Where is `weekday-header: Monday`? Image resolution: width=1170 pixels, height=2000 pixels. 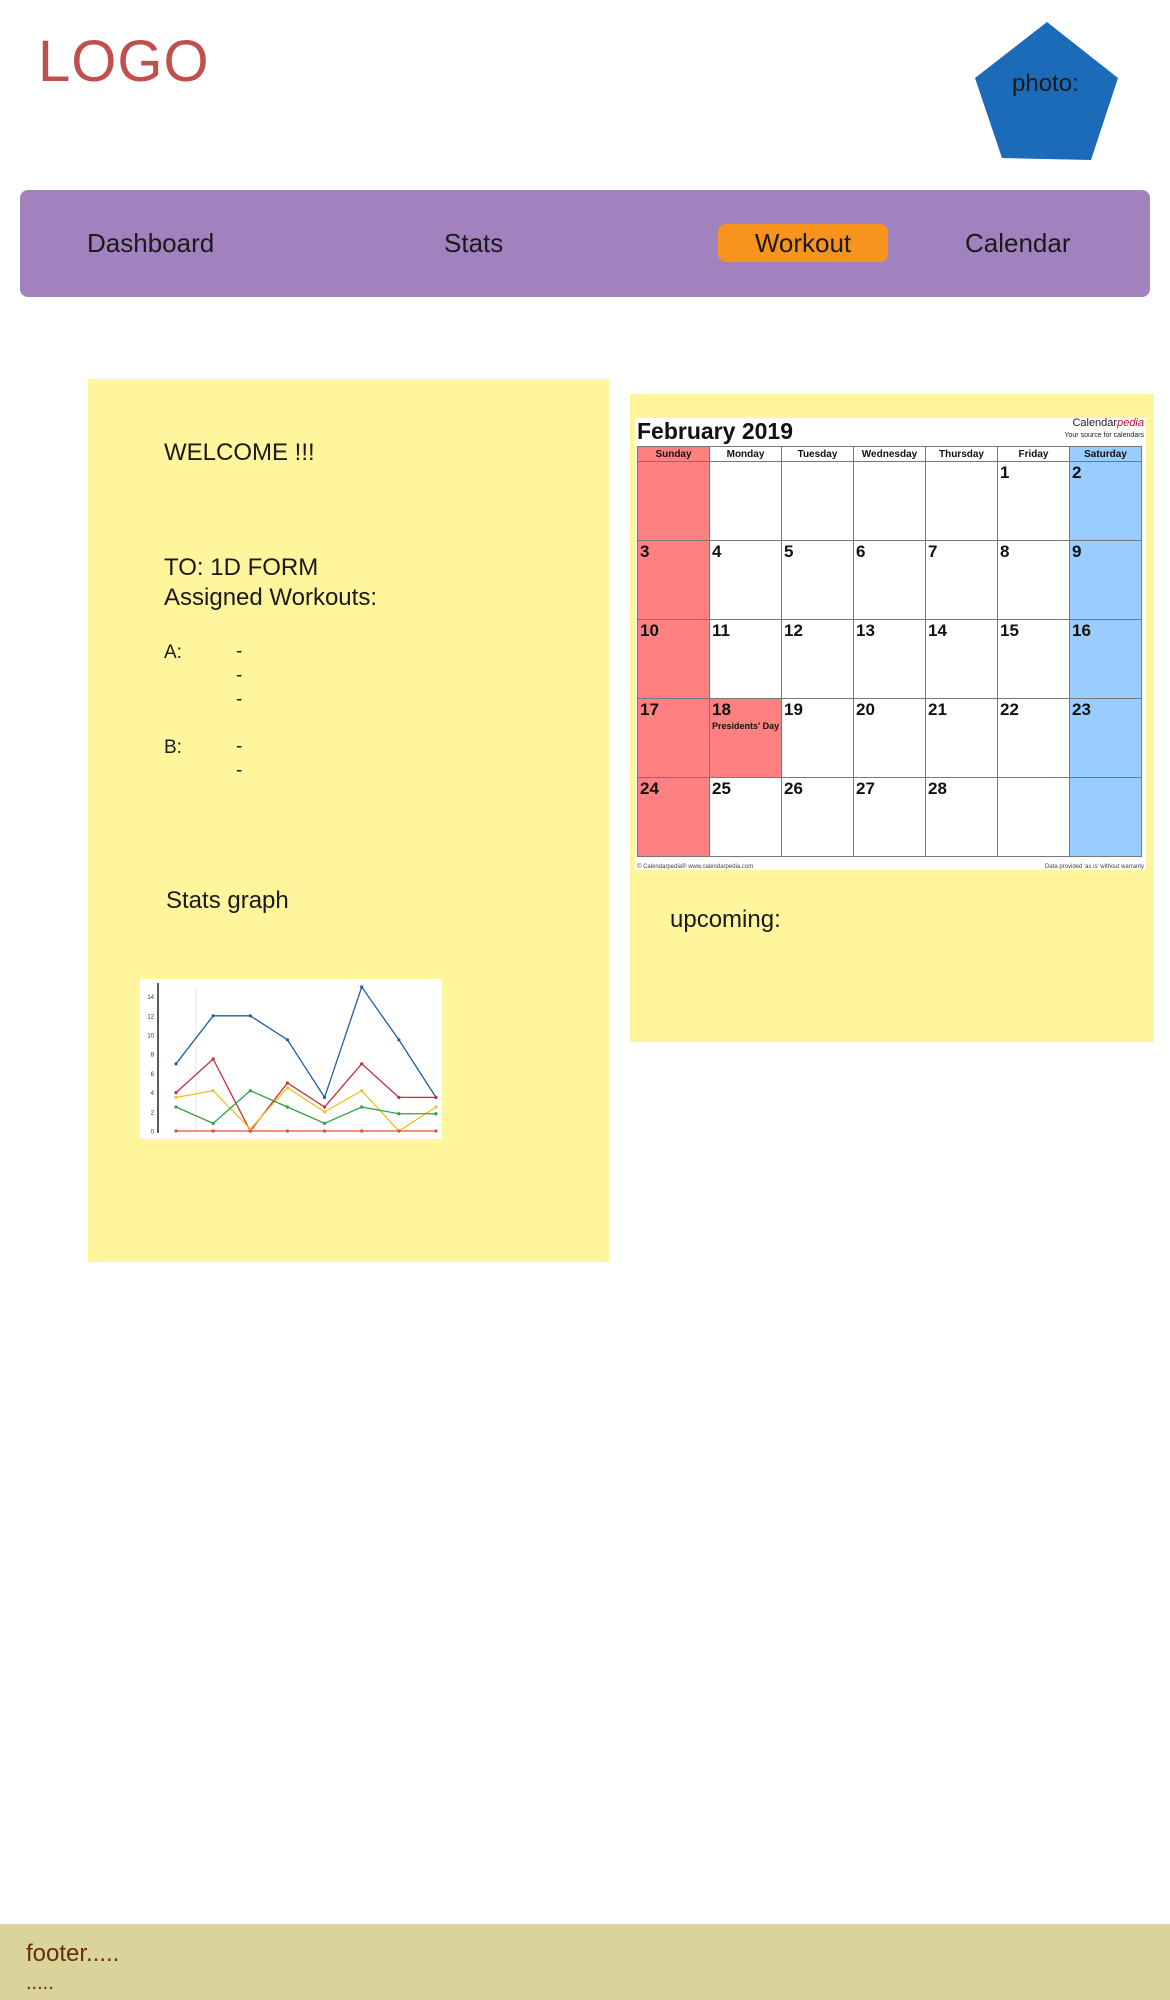
weekday-header: Monday is located at coordinates (745, 454).